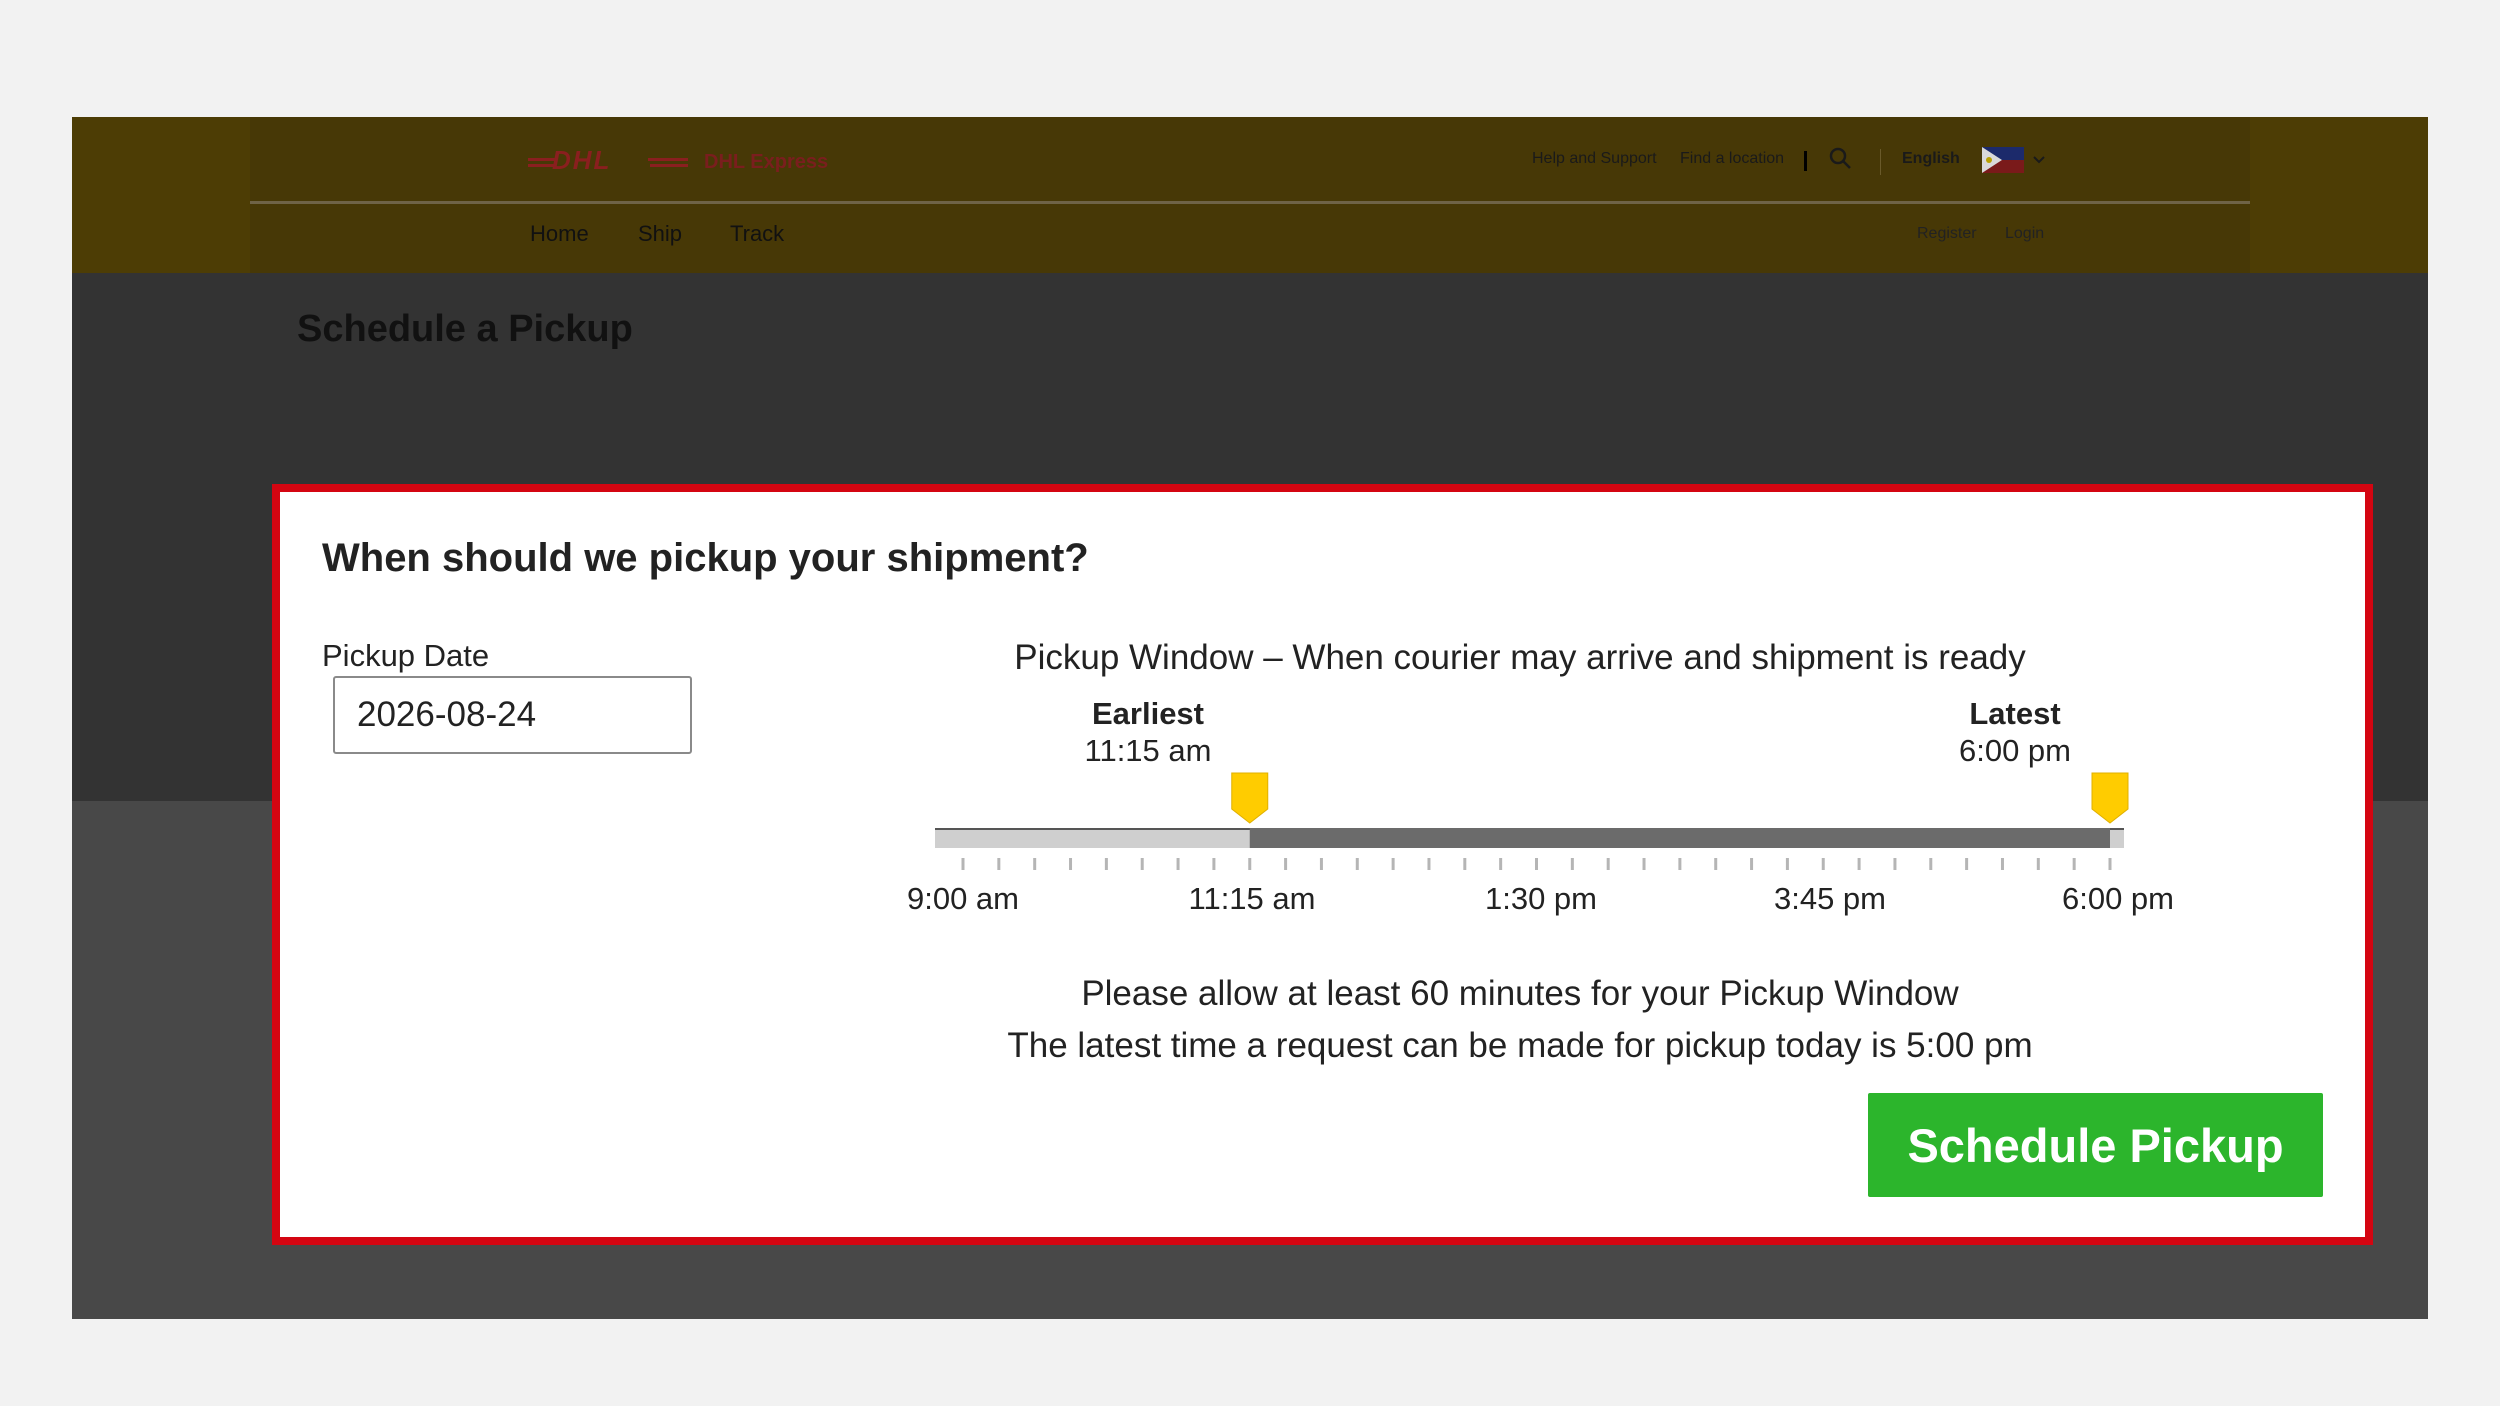  I want to click on language-selector: English, so click(1931, 159).